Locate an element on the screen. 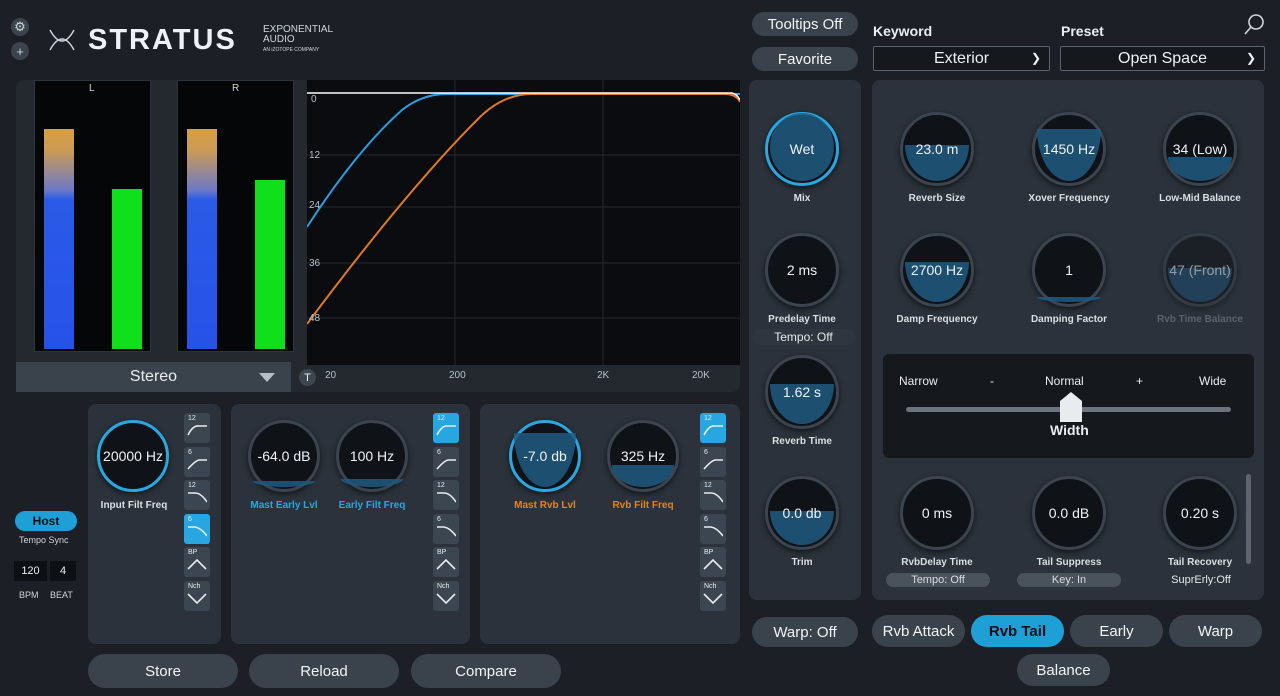 The width and height of the screenshot is (1280, 696). rvb-time-balance-value: 47 (Front) is located at coordinates (1200, 270).